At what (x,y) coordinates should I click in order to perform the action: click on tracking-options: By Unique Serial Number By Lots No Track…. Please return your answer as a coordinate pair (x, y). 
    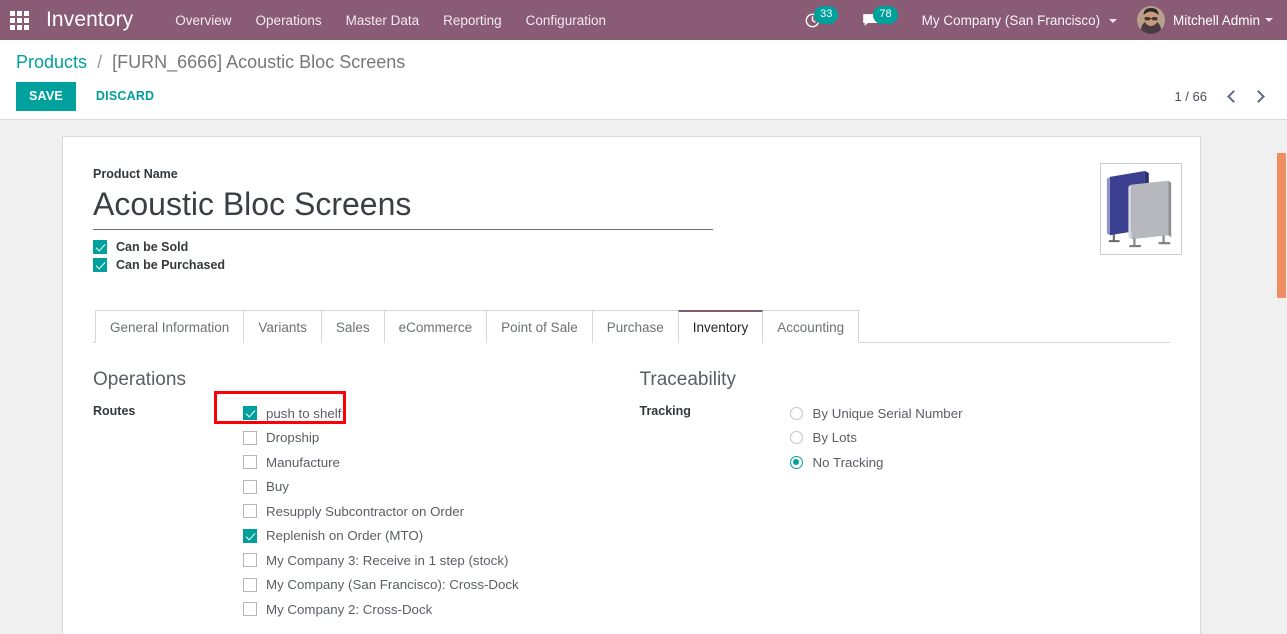
    Looking at the image, I should click on (980, 438).